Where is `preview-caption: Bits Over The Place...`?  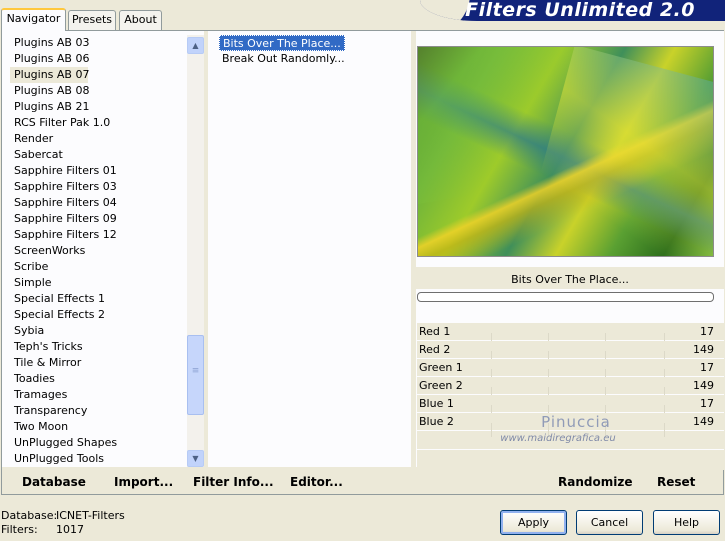
preview-caption: Bits Over The Place... is located at coordinates (570, 278).